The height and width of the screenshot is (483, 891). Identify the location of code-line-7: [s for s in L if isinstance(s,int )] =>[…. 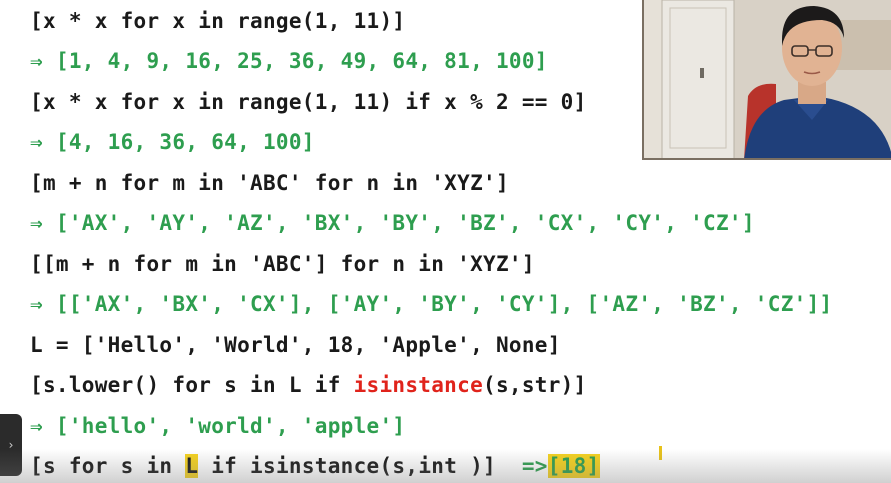
(315, 466).